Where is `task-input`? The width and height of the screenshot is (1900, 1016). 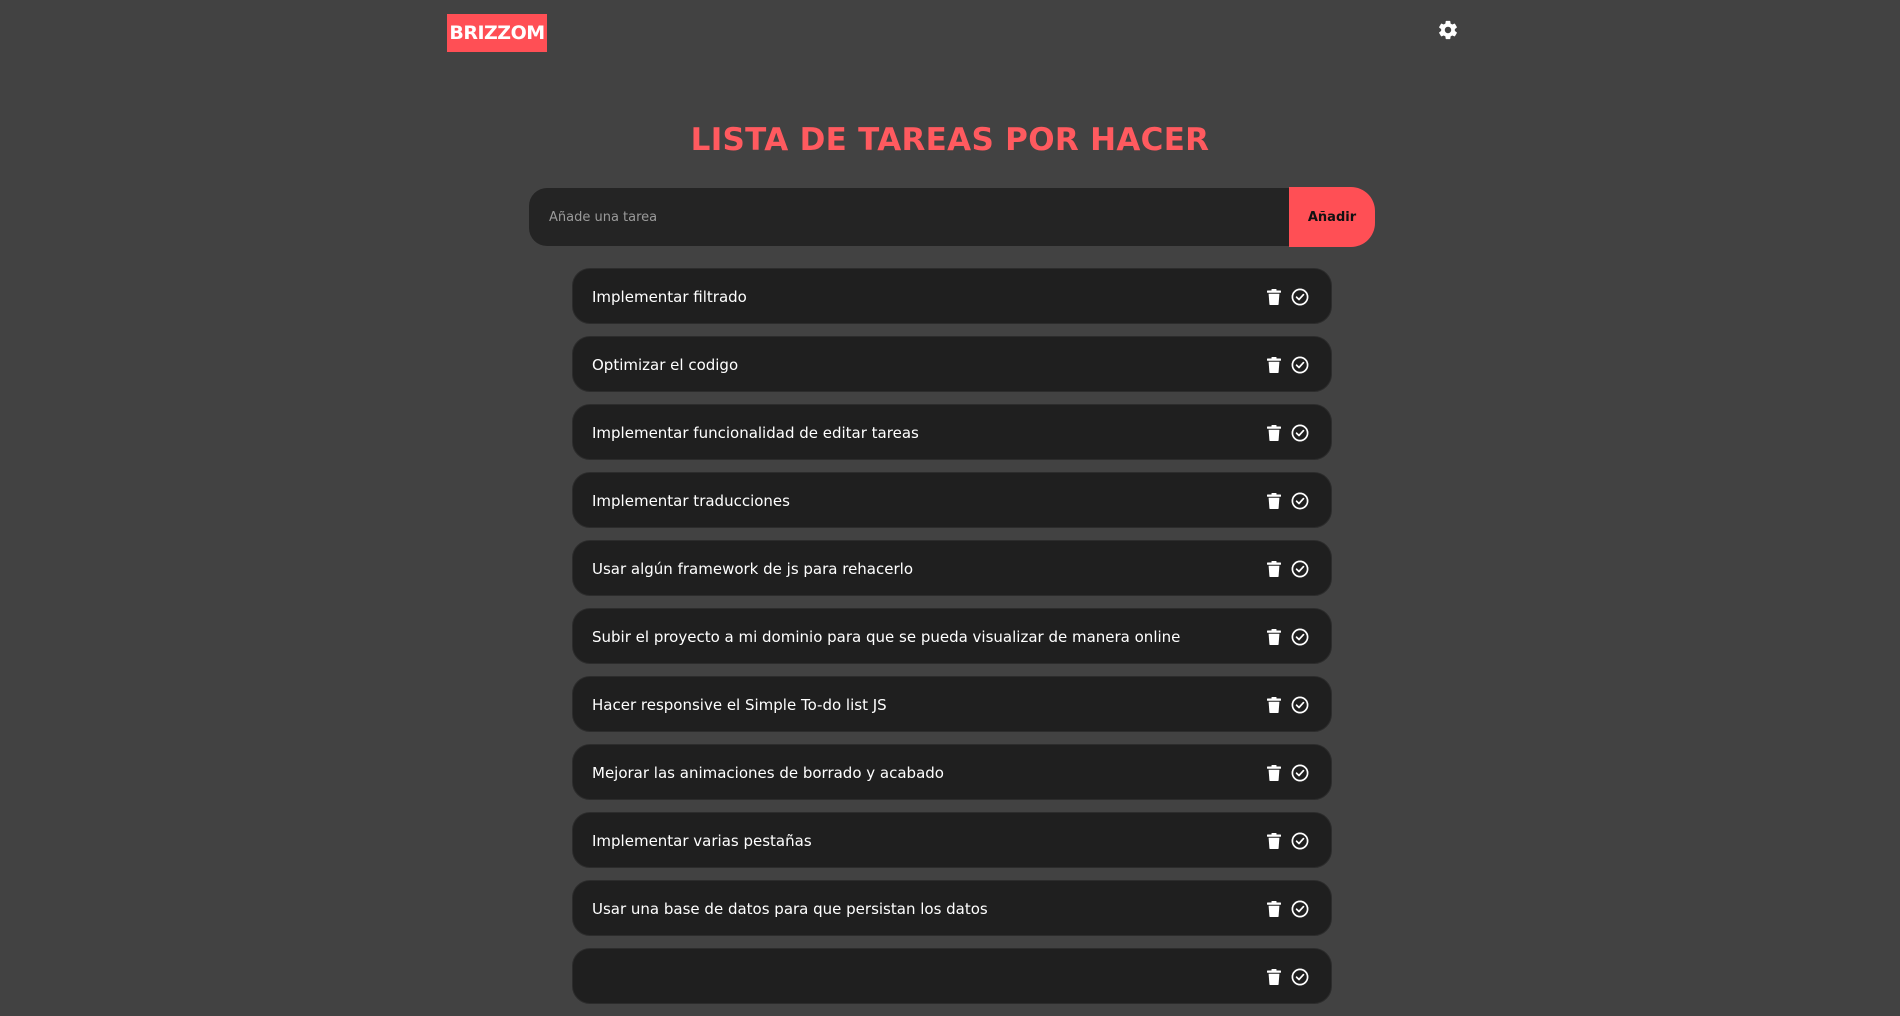
task-input is located at coordinates (909, 217).